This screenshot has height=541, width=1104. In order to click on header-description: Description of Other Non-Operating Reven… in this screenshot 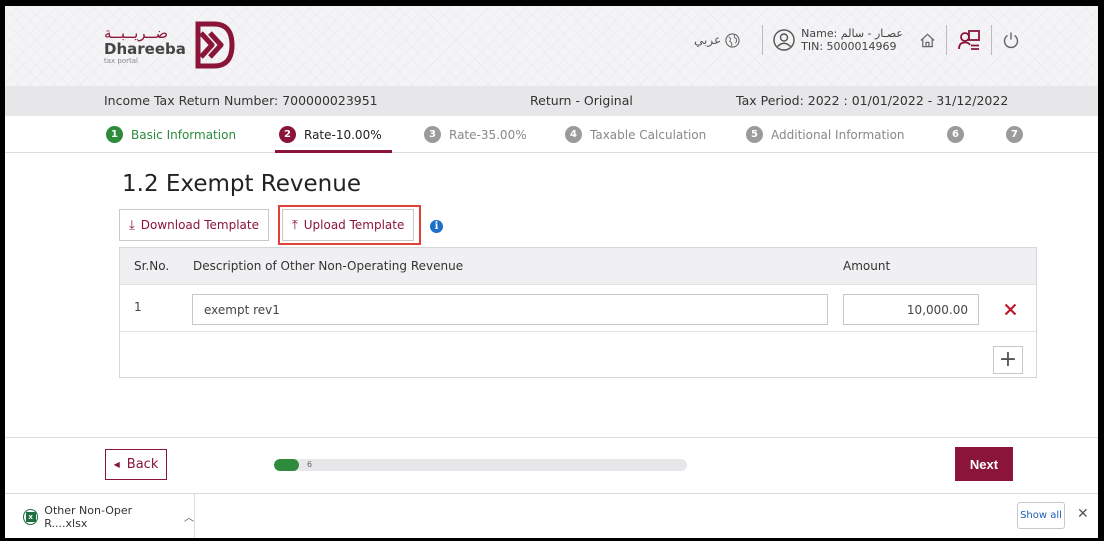, I will do `click(328, 266)`.